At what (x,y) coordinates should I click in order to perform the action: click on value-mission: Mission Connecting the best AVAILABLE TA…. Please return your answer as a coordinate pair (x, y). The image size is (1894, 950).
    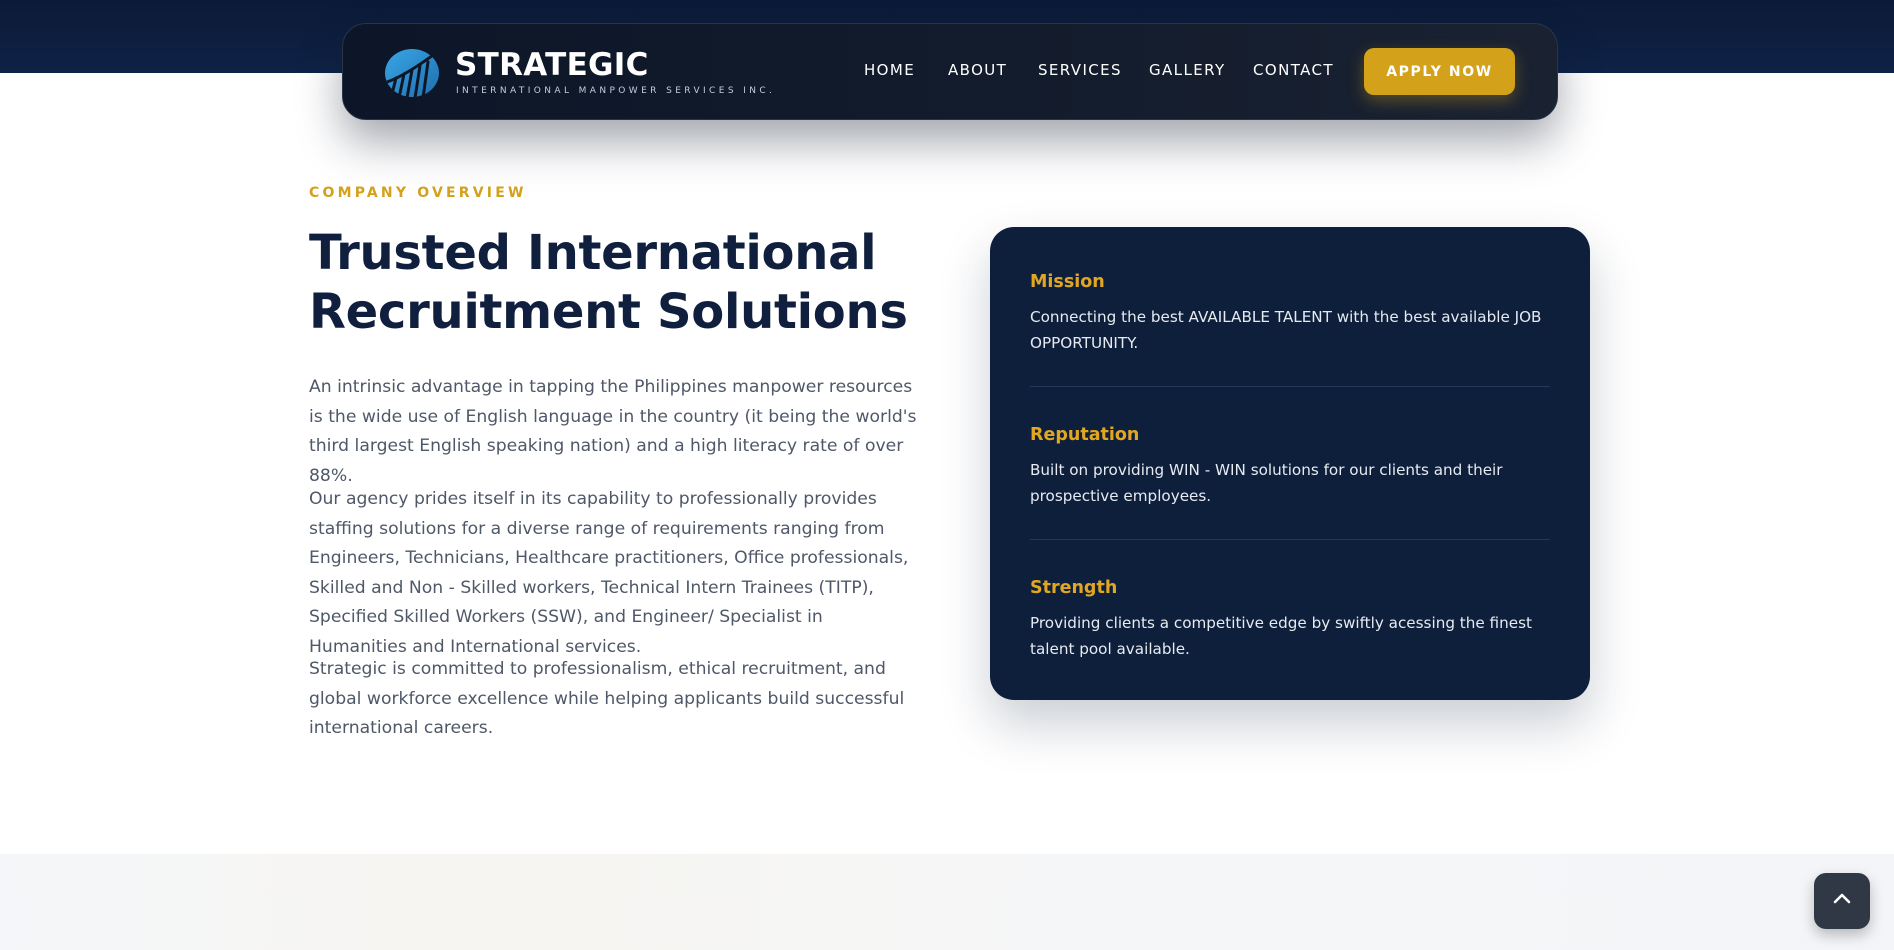
    Looking at the image, I should click on (1290, 313).